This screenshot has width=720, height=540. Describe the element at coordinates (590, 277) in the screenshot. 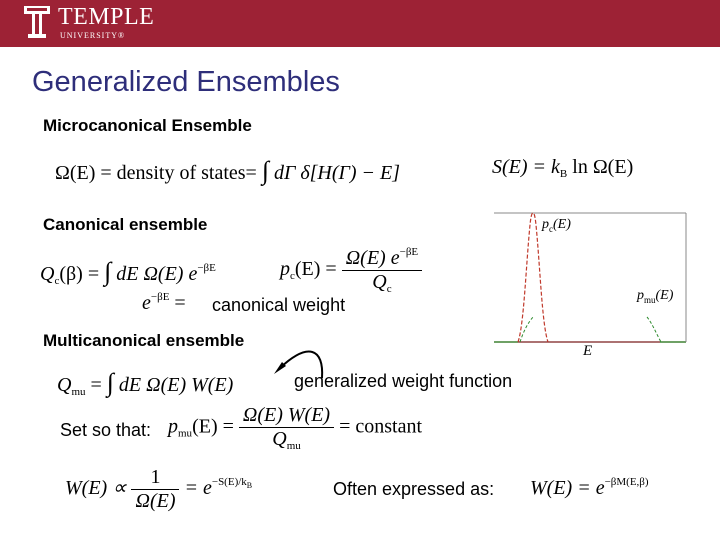

I see `distribution-plot` at that location.